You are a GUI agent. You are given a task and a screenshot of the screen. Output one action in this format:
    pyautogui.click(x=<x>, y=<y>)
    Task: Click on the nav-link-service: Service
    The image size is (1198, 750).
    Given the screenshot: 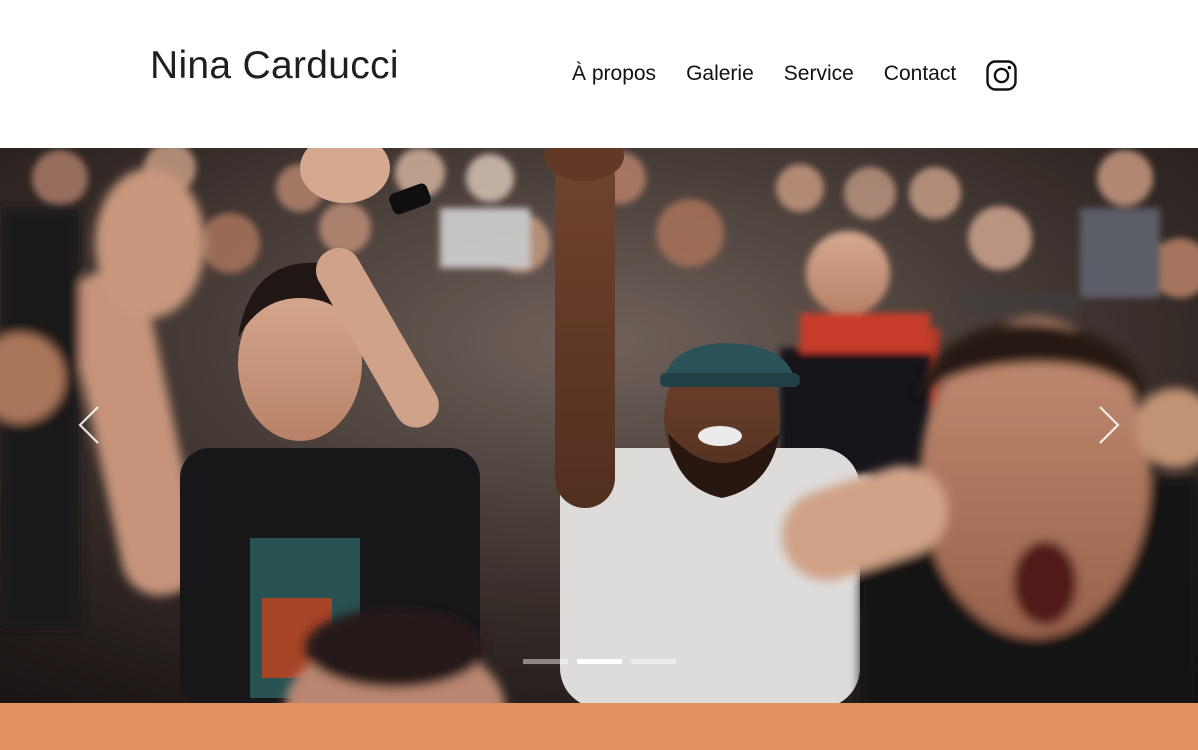 What is the action you would take?
    pyautogui.click(x=819, y=74)
    